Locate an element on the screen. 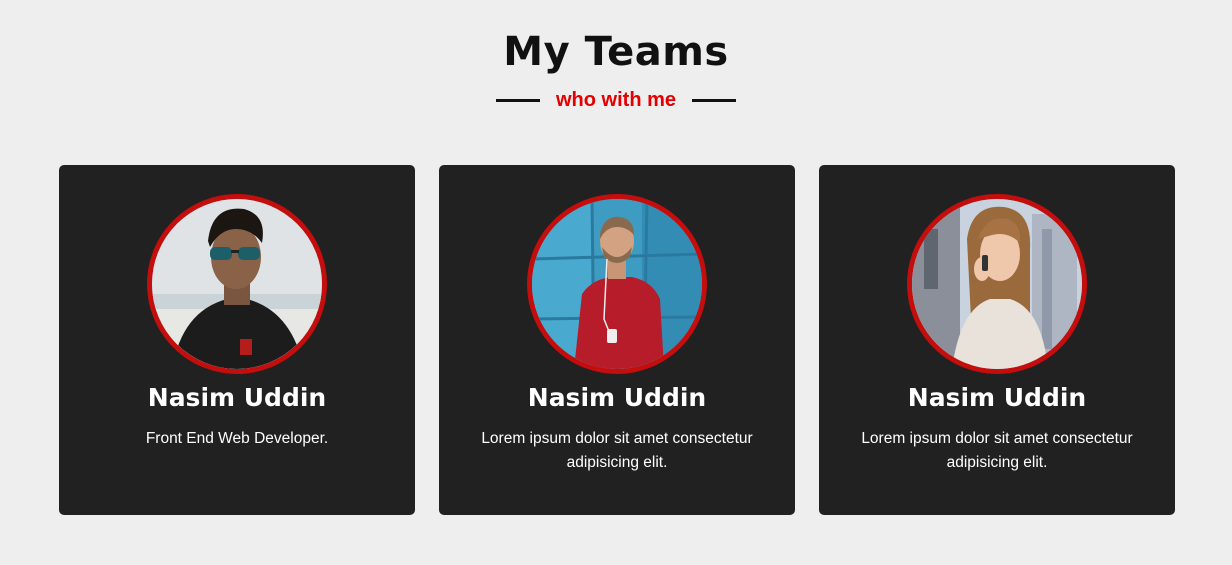 Image resolution: width=1232 pixels, height=565 pixels. divider-right is located at coordinates (714, 100).